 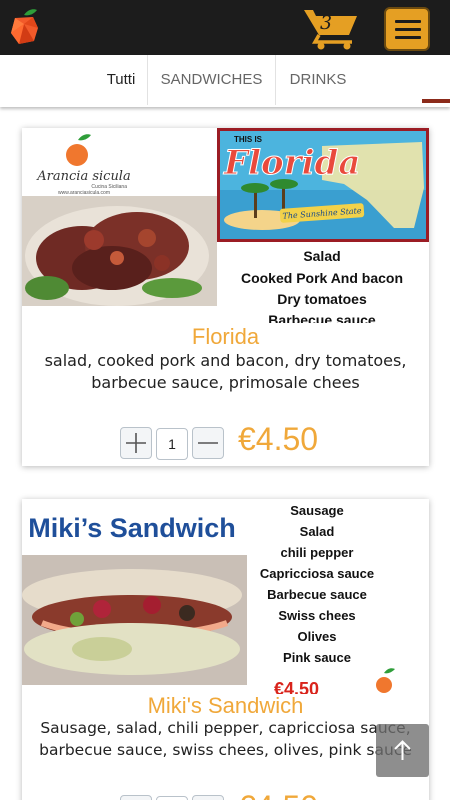 What do you see at coordinates (317, 657) in the screenshot?
I see `ingredient-text: Pink sauce` at bounding box center [317, 657].